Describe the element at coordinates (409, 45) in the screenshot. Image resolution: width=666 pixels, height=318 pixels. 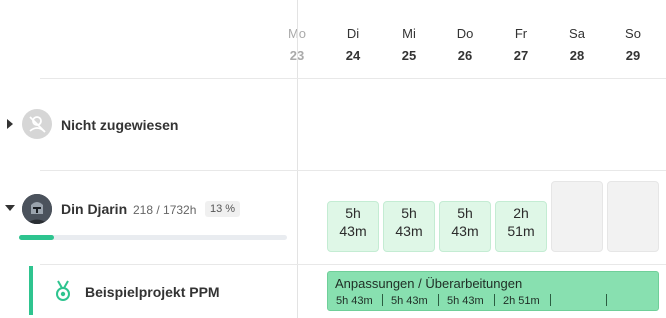
I see `day-column-mi: Mi 25` at that location.